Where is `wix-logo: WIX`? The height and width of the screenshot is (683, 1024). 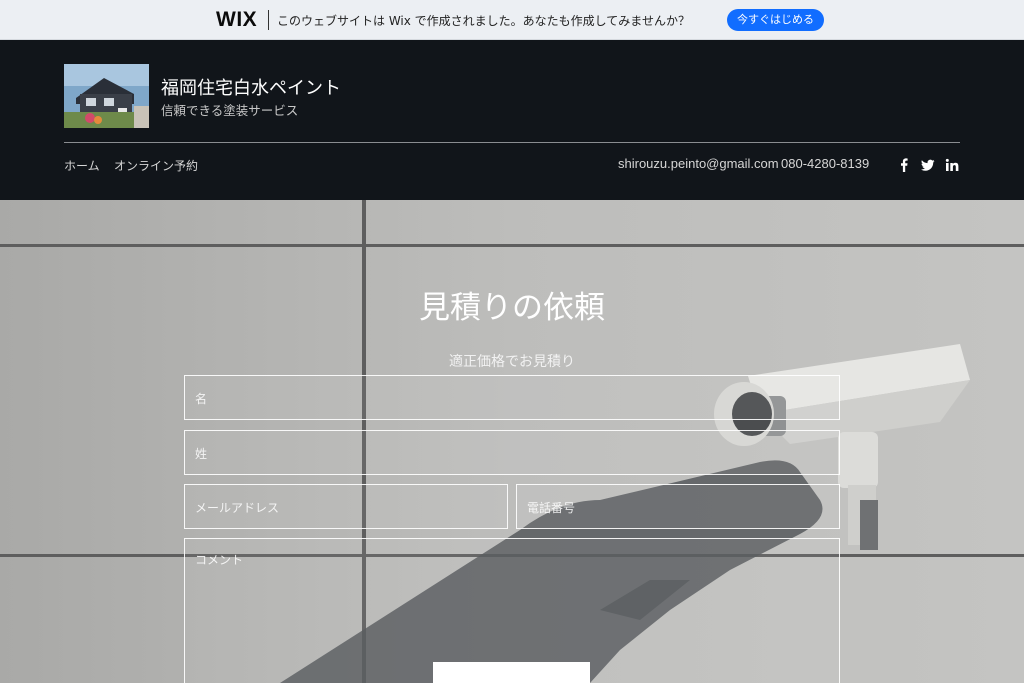
wix-logo: WIX is located at coordinates (236, 20).